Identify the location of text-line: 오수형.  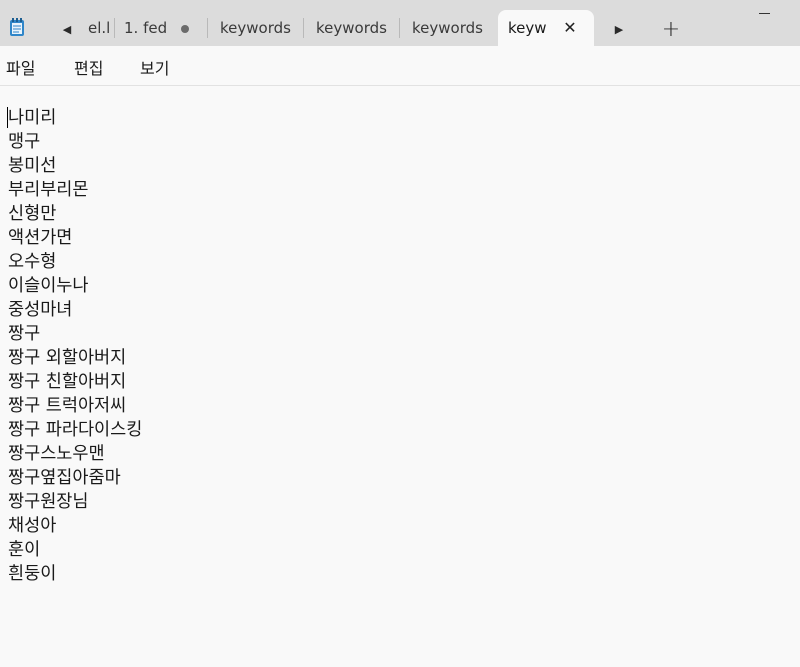
(32, 262).